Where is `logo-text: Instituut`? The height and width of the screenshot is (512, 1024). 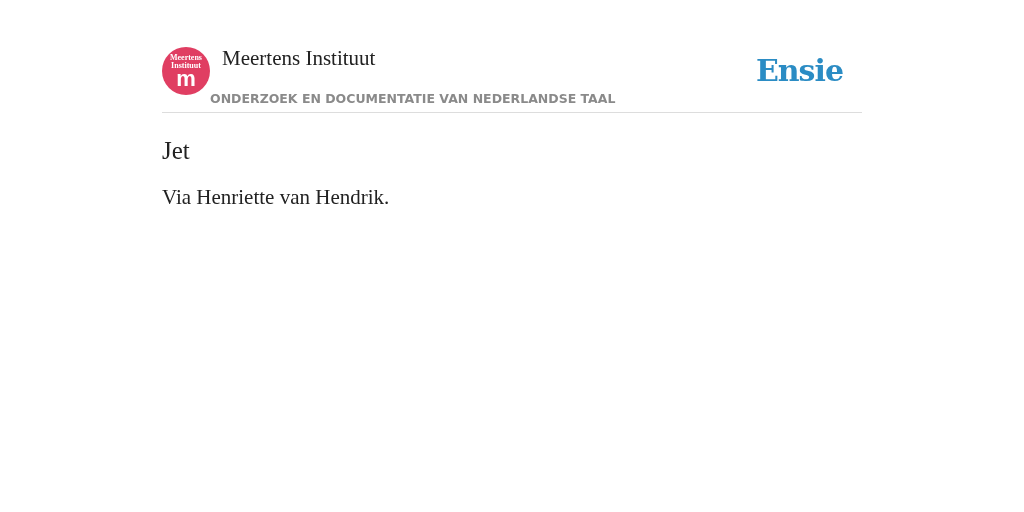
logo-text: Instituut is located at coordinates (186, 66).